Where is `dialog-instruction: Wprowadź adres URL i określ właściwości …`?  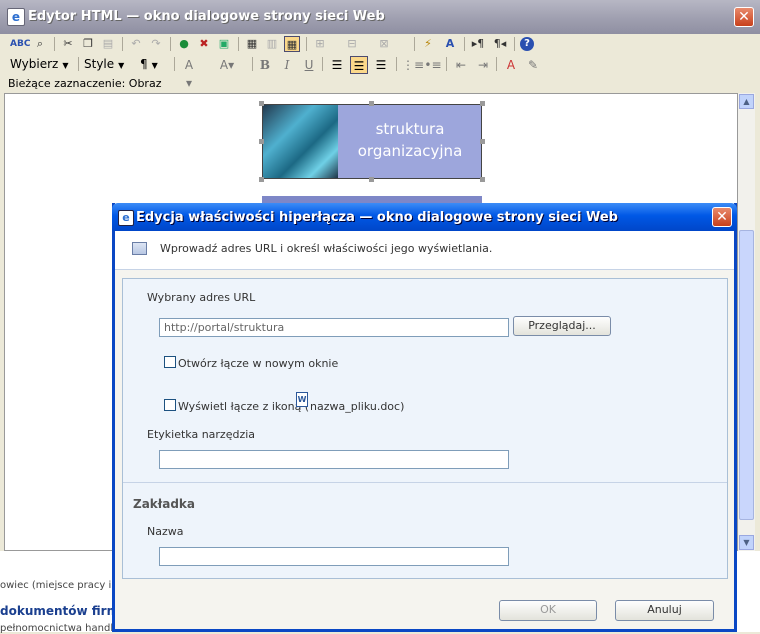 dialog-instruction: Wprowadź adres URL i określ właściwości … is located at coordinates (326, 248).